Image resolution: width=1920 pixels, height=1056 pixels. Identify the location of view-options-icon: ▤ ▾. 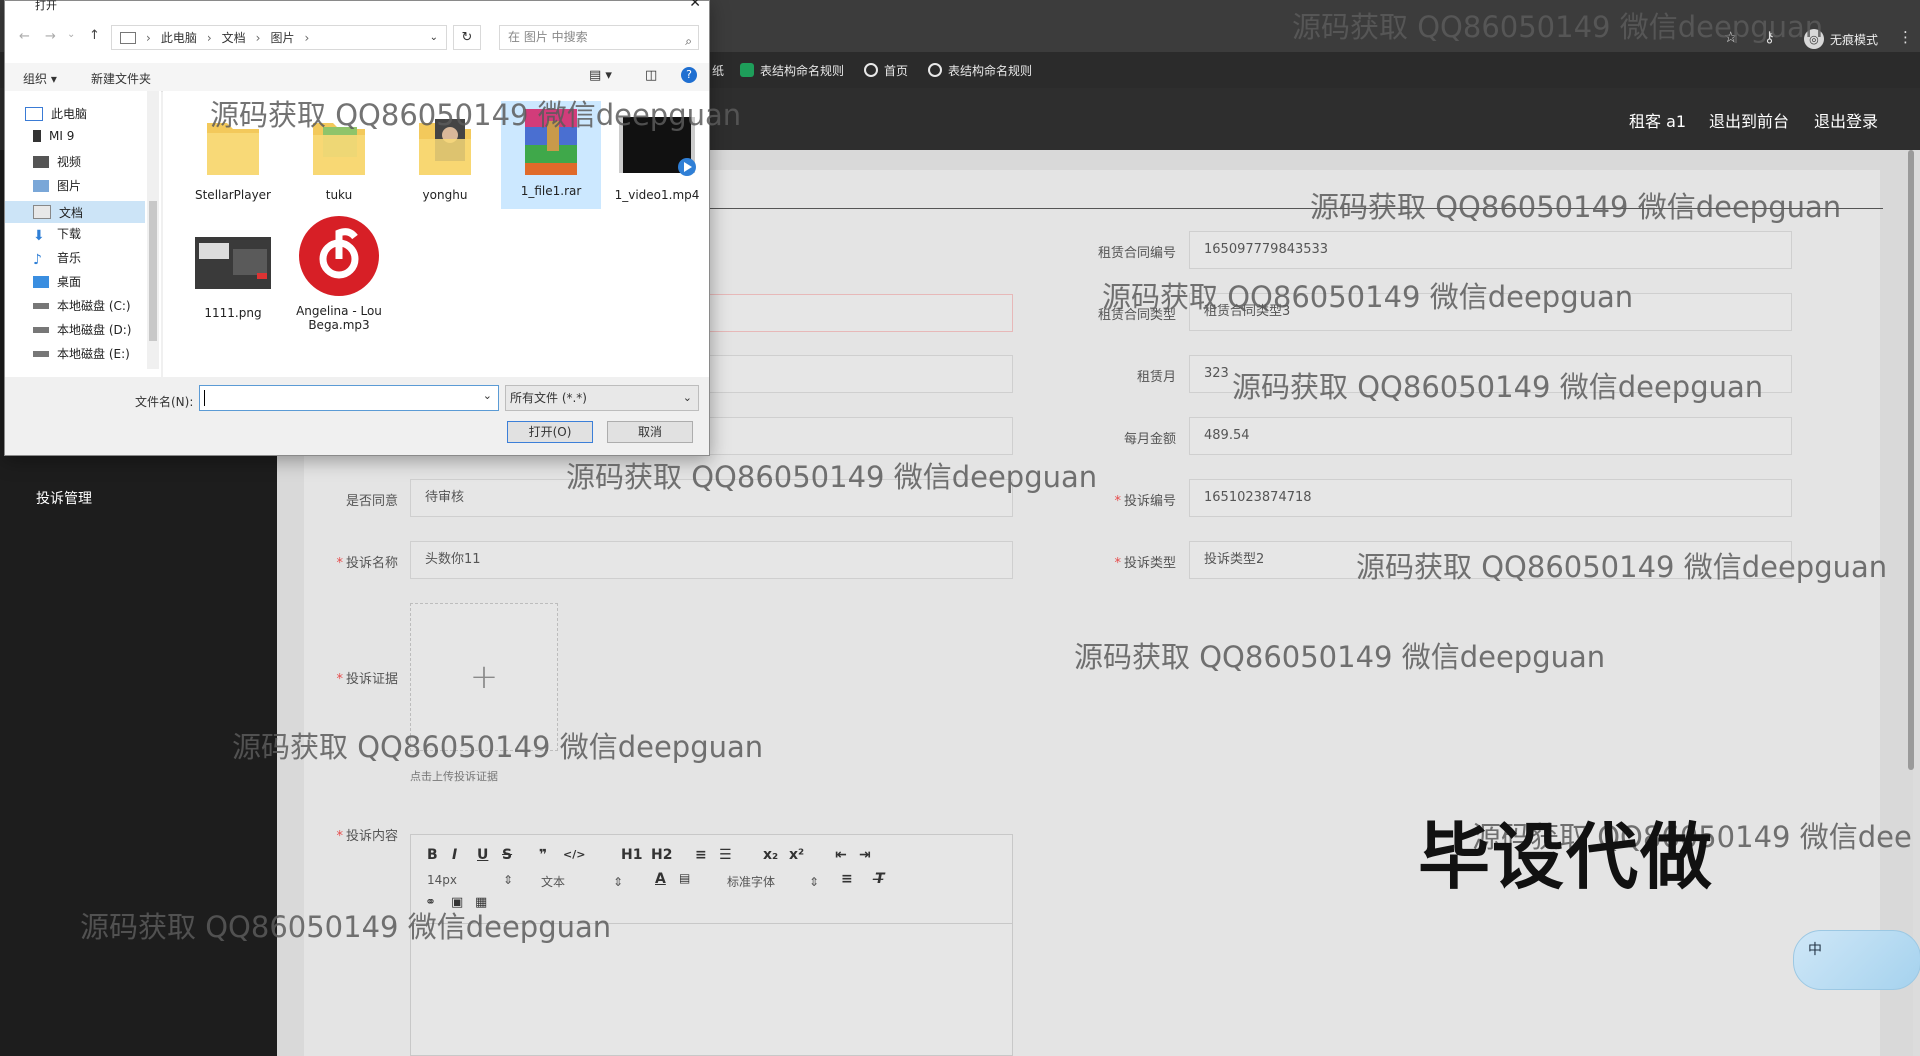
(600, 75).